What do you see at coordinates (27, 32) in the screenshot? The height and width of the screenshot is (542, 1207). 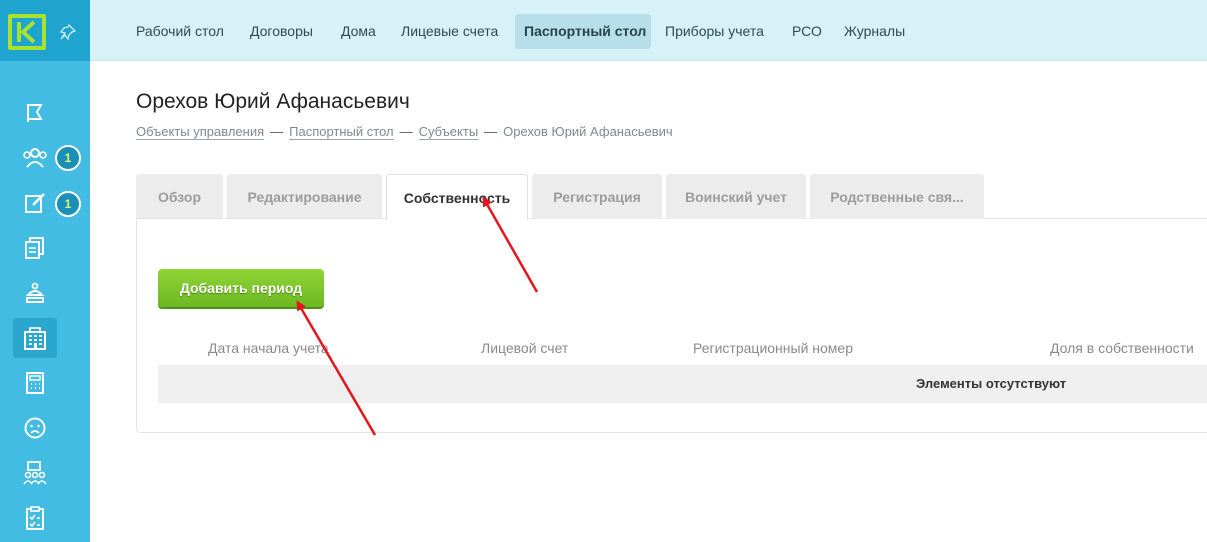 I see `logo` at bounding box center [27, 32].